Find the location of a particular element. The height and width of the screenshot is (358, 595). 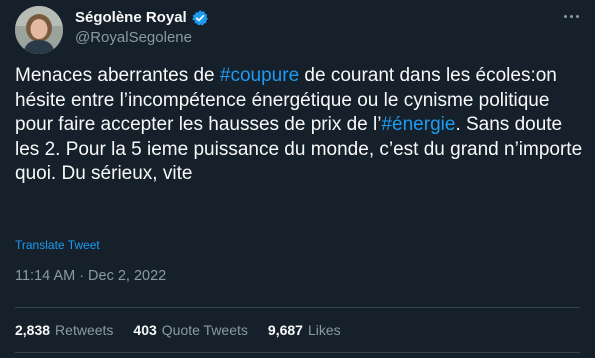

quote-tweets-label: Quote Tweets is located at coordinates (204, 330).